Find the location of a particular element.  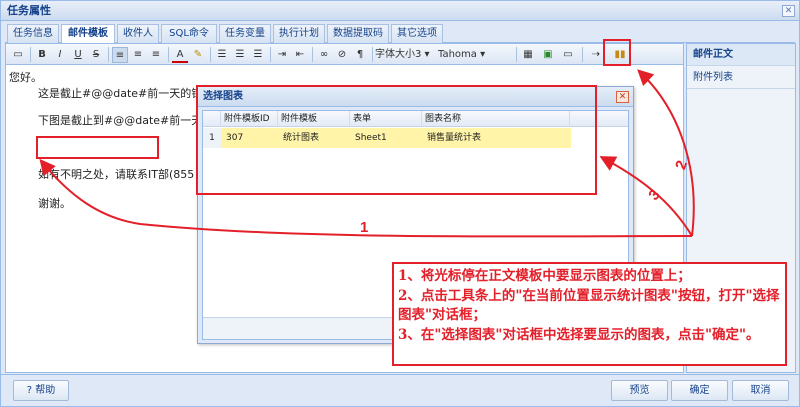

list-icon: ☰ is located at coordinates (258, 55).